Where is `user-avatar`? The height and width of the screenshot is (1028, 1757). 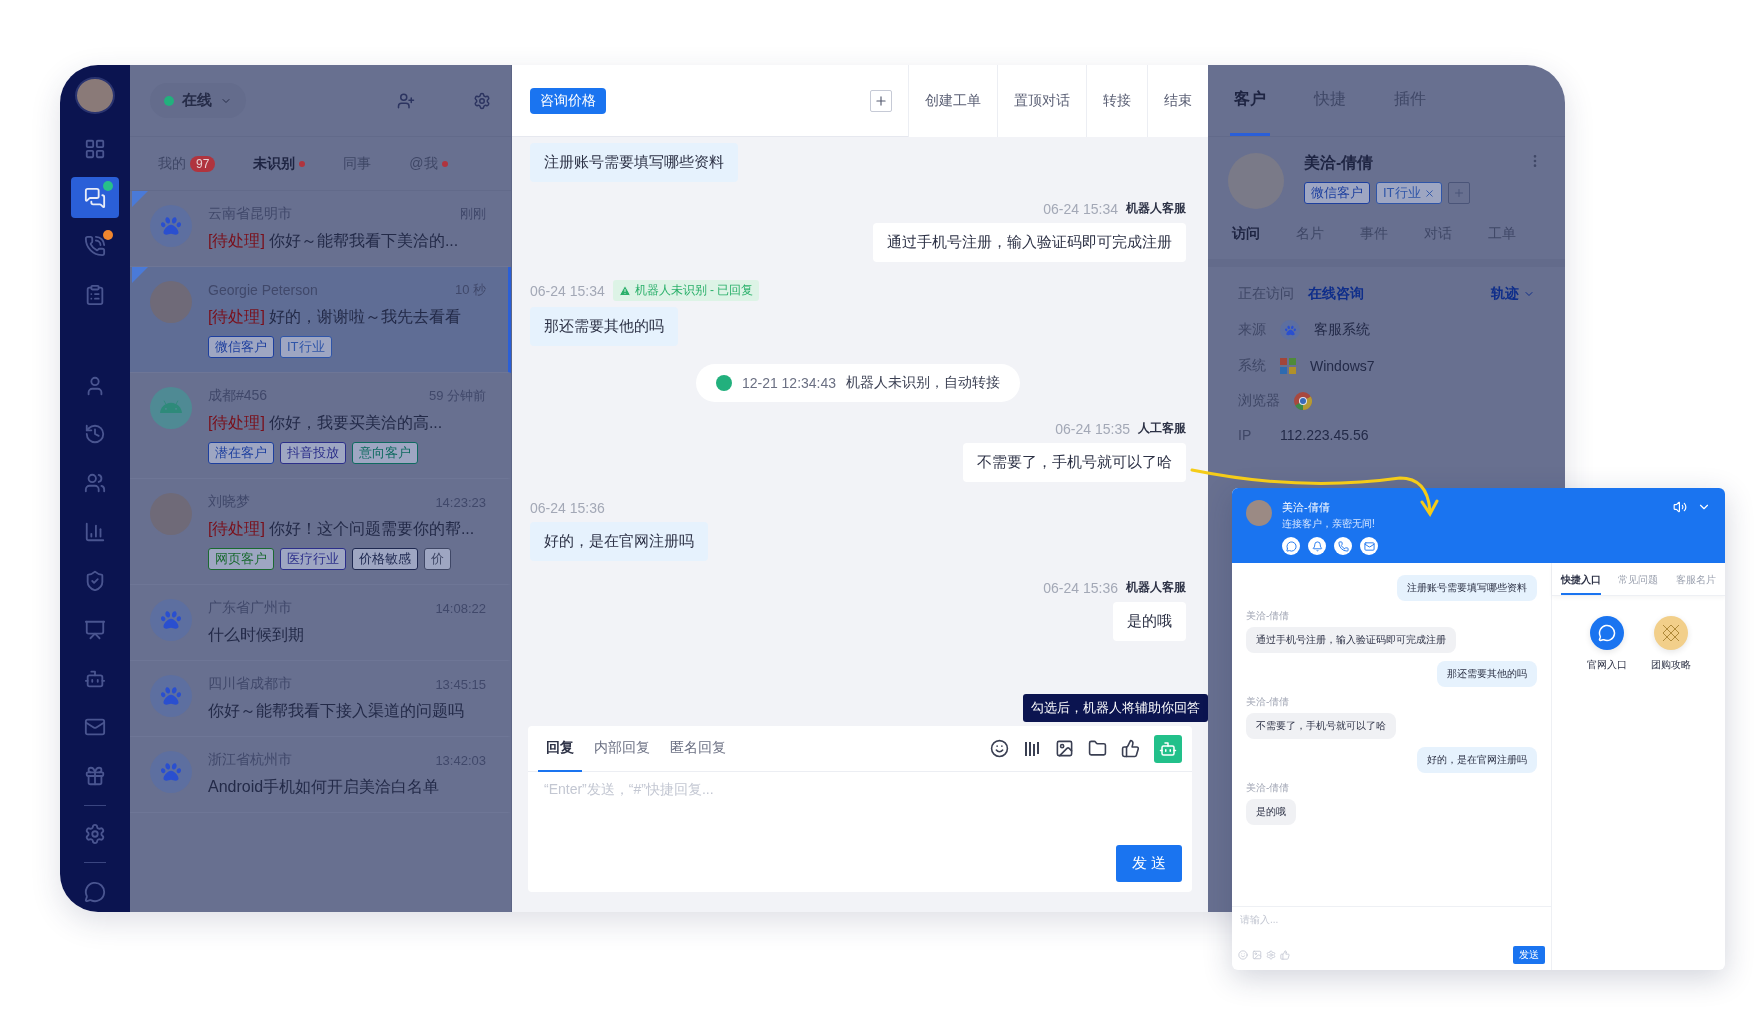 user-avatar is located at coordinates (95, 96).